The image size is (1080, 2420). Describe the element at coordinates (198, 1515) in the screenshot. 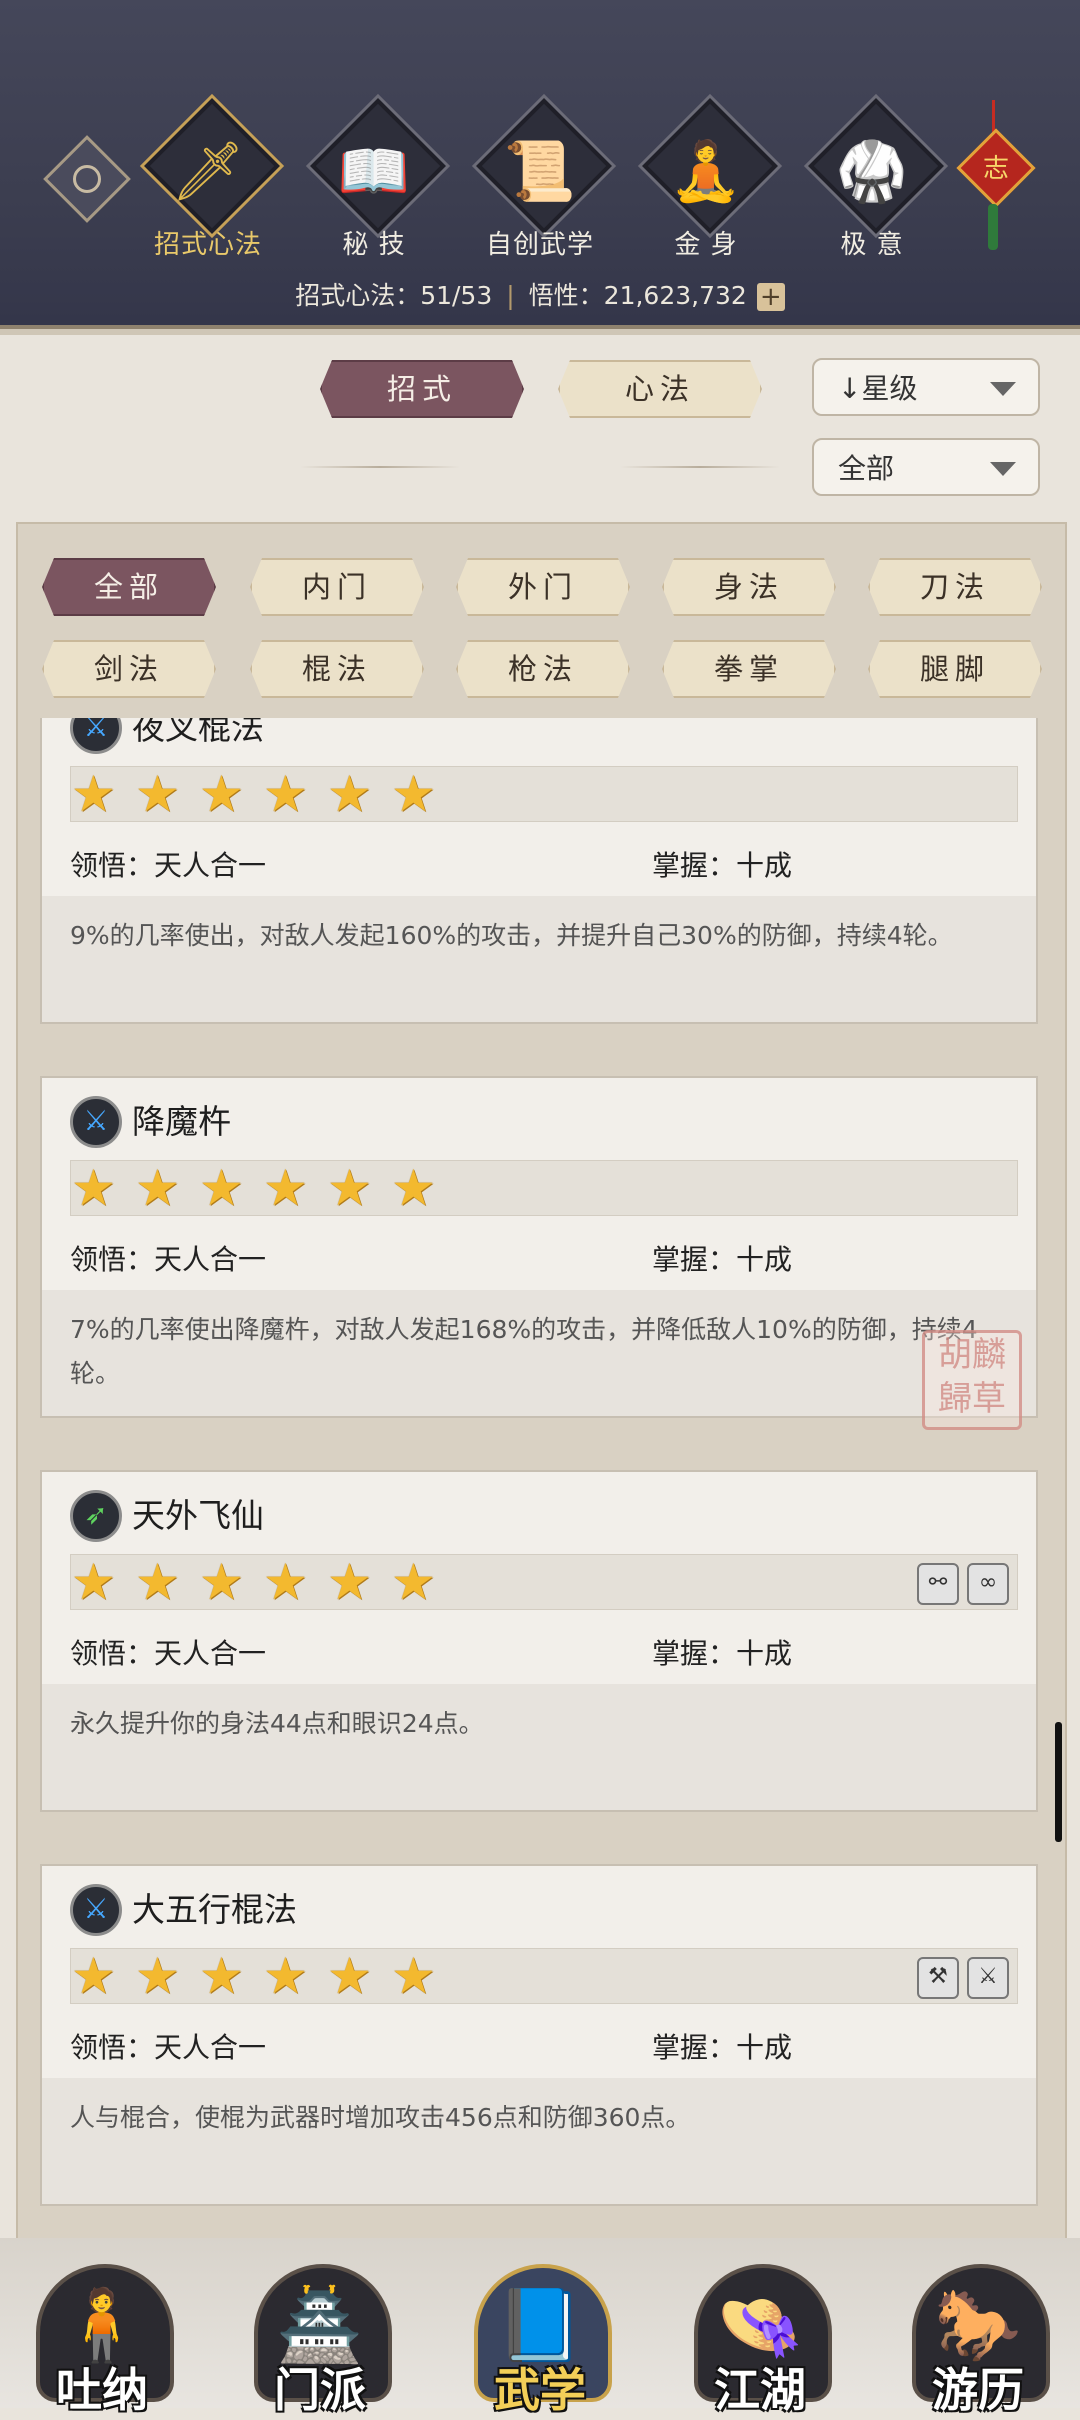

I see `skill-name: 天外飞仙` at that location.